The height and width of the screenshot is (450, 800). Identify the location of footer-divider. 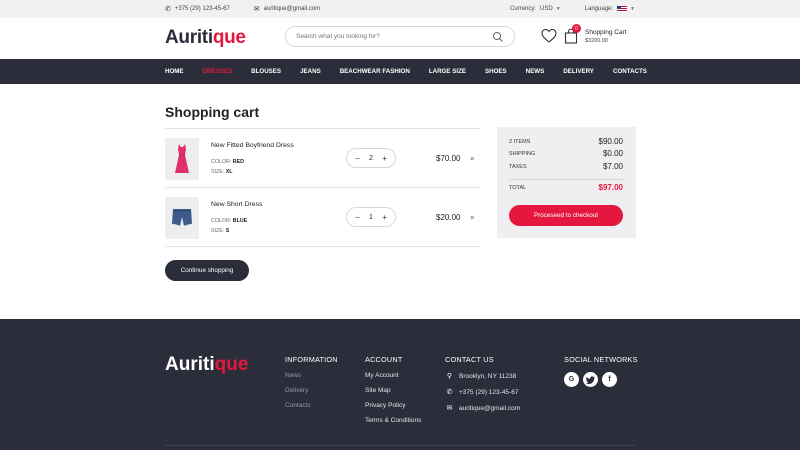
(400, 445).